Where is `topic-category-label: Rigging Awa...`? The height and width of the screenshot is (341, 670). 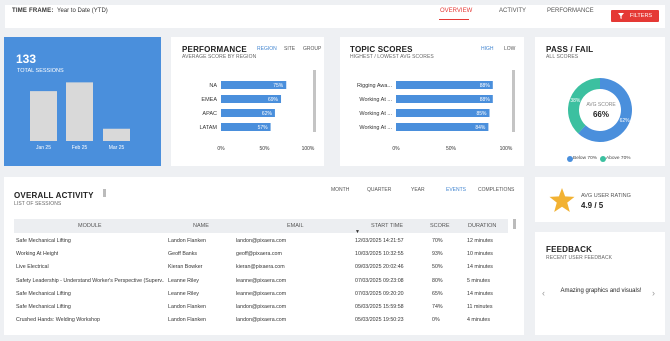
topic-category-label: Rigging Awa... is located at coordinates (375, 86).